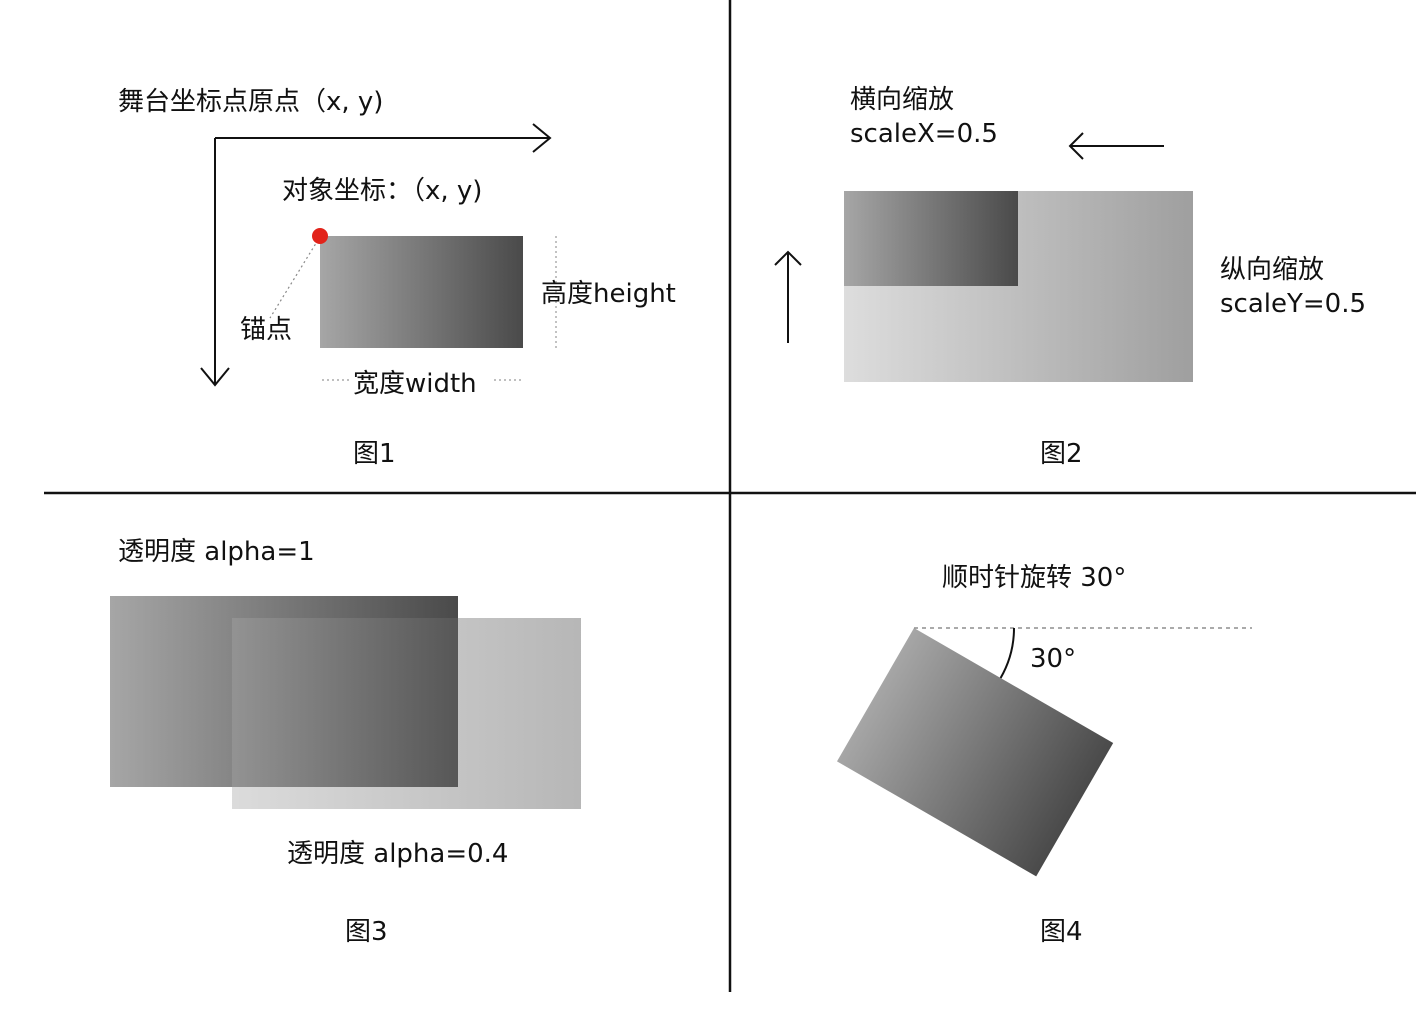 The image size is (1426, 1014). I want to click on figure-1-caption: 图1, so click(374, 454).